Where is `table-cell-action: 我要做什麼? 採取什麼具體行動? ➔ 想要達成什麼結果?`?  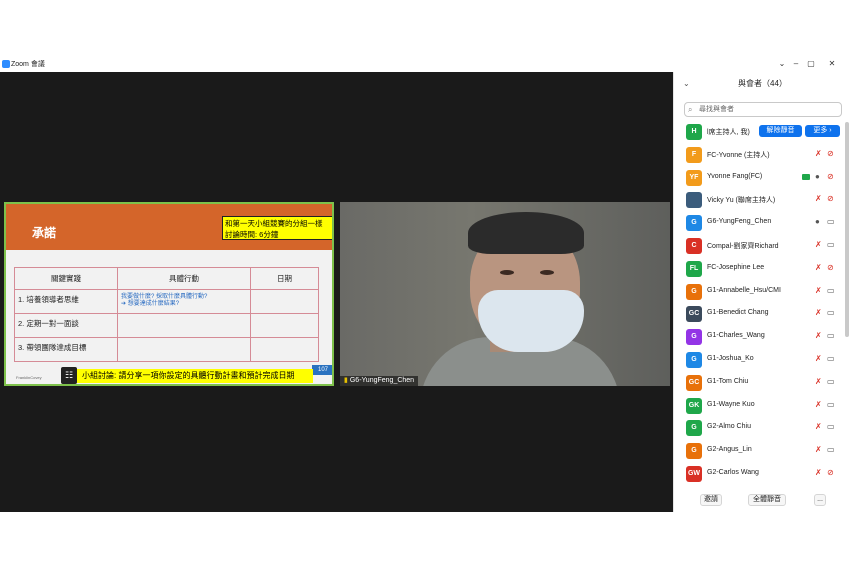
table-cell-action: 我要做什麼? 採取什麼具體行動? ➔ 想要達成什麼結果? is located at coordinates (184, 301).